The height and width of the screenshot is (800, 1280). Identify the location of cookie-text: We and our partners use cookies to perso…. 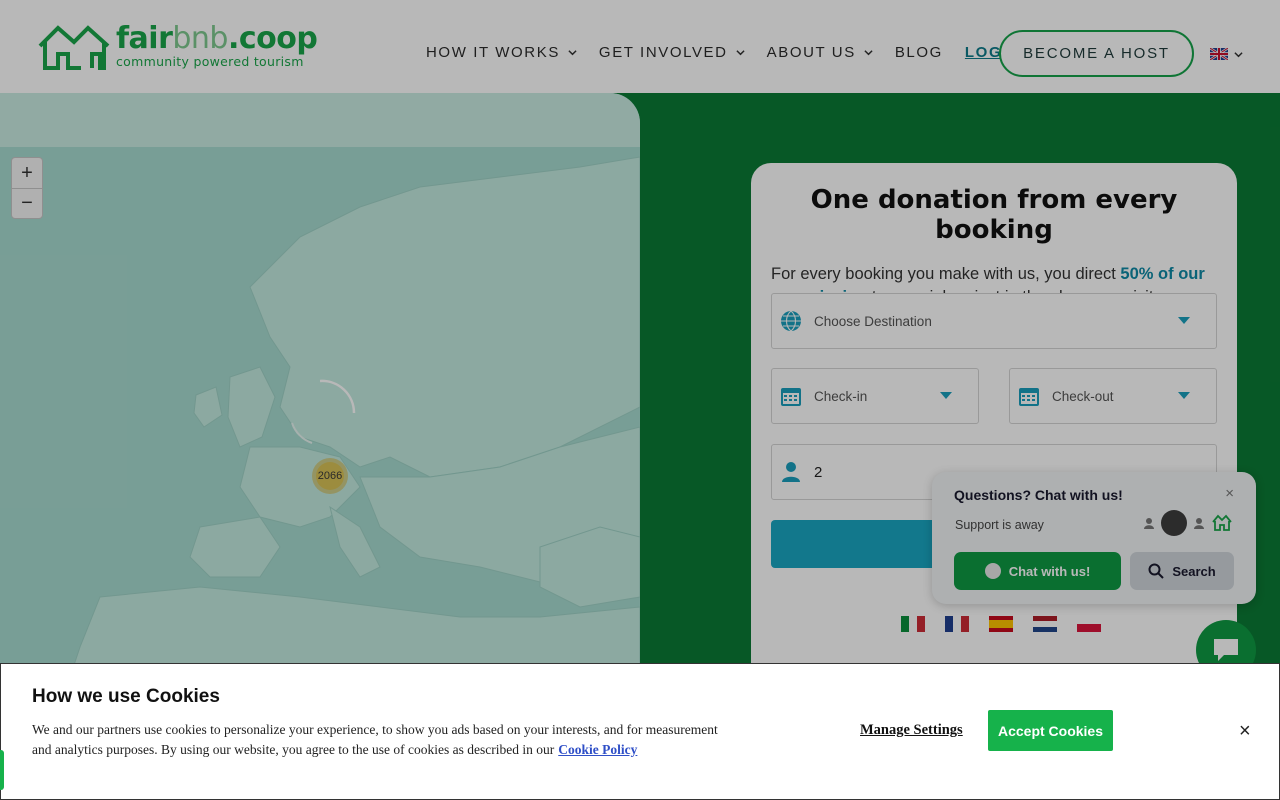
(375, 739).